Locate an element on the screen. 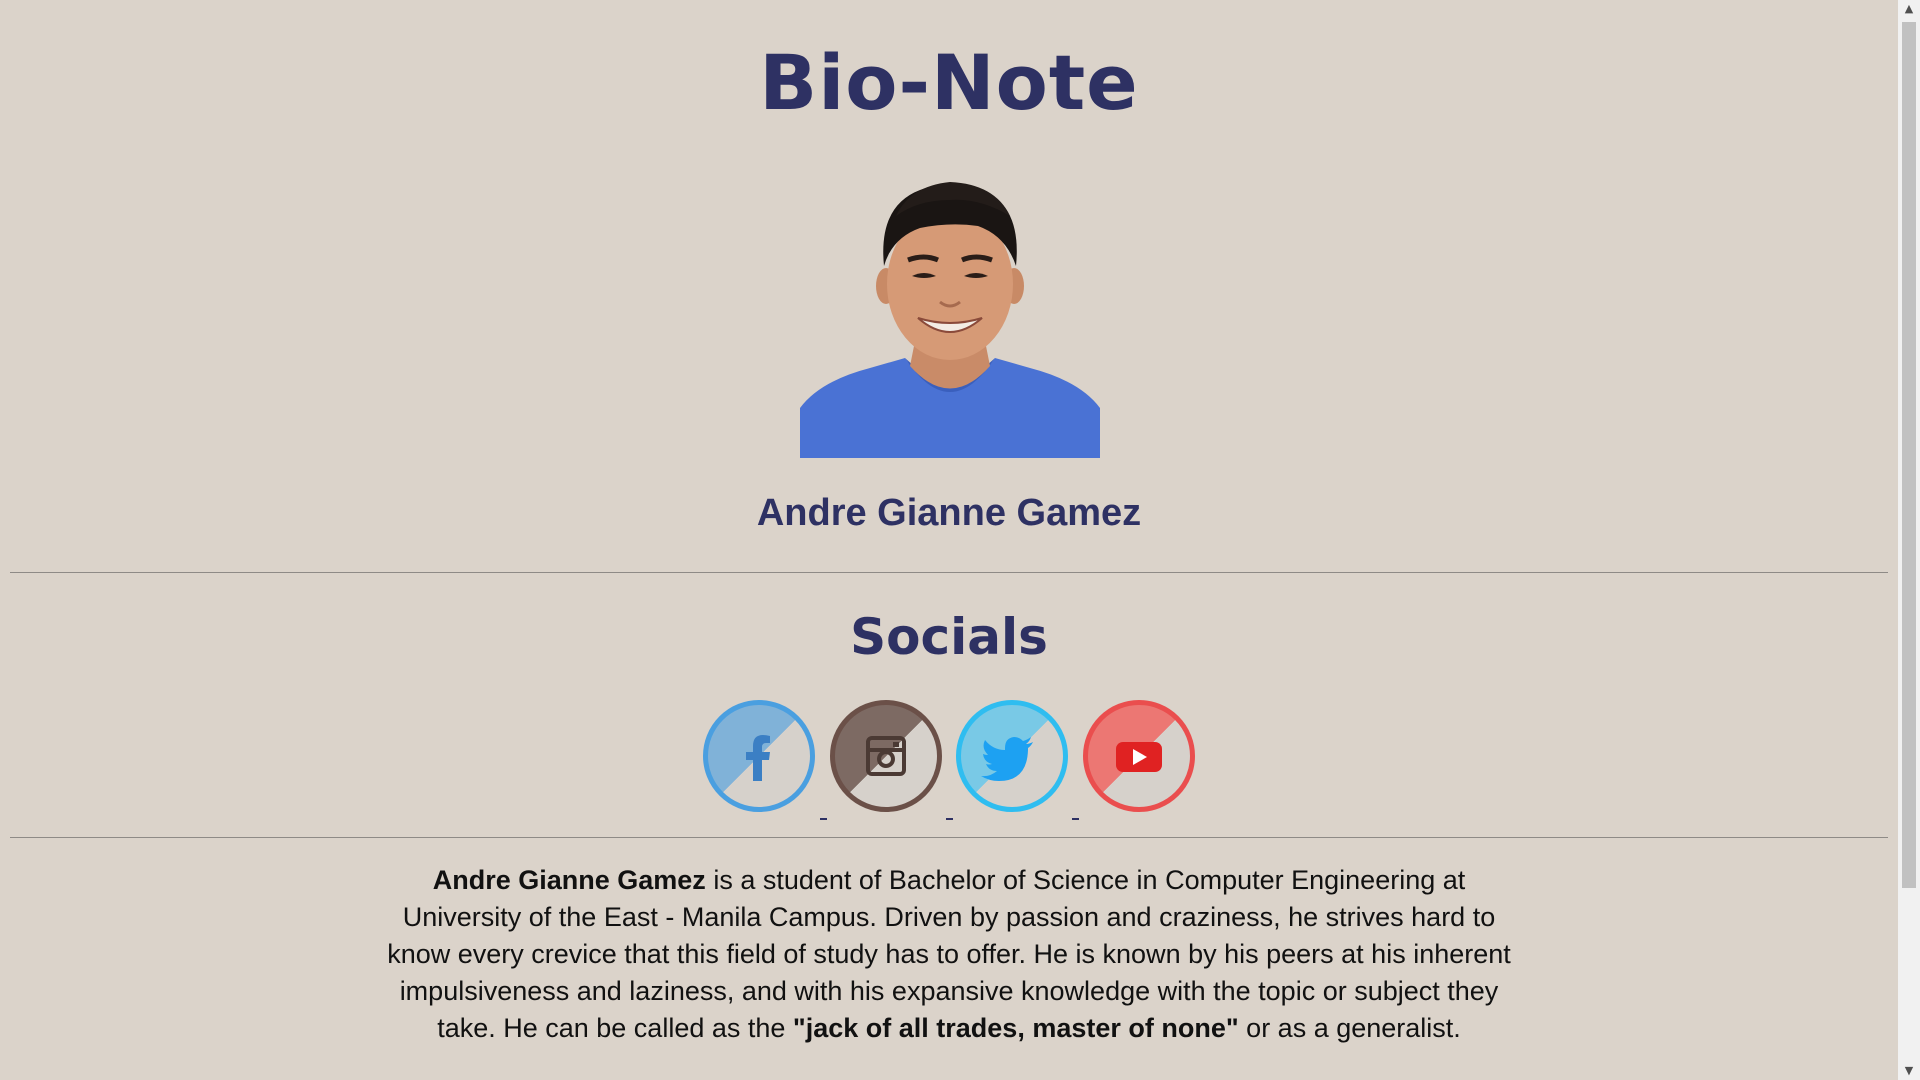 The image size is (1920, 1080). facebook-icon is located at coordinates (758, 758).